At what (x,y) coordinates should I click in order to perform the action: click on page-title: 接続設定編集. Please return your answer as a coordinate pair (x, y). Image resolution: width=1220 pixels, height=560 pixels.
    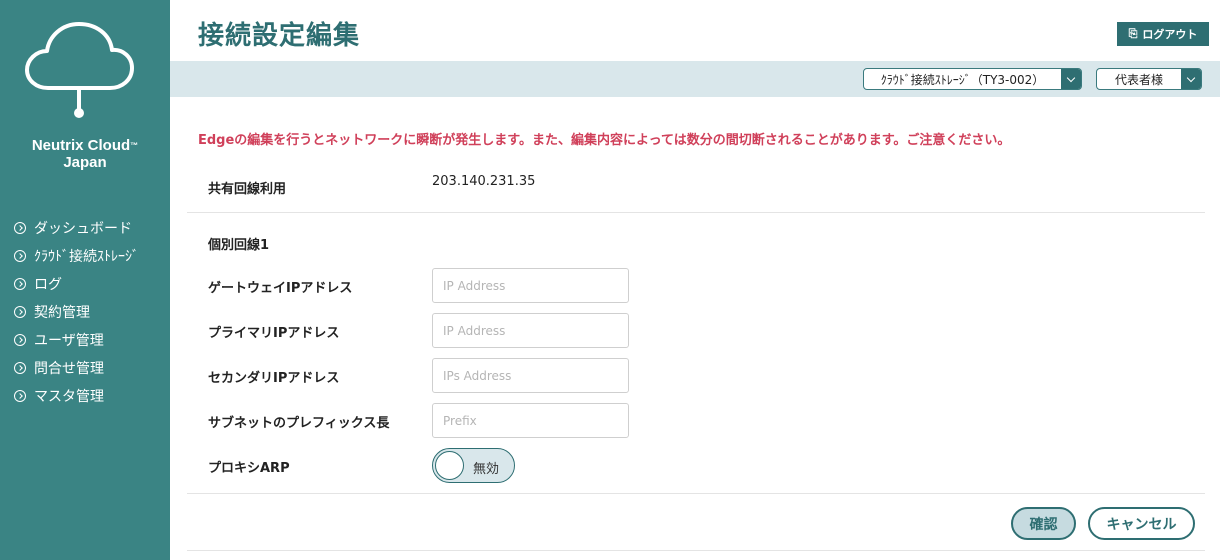
    Looking at the image, I should click on (279, 36).